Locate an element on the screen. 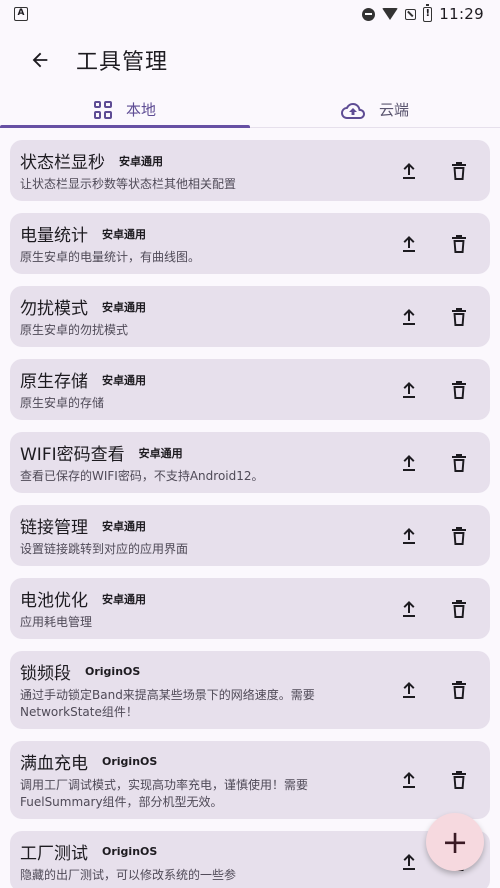 The width and height of the screenshot is (500, 888). tool-card: 链接管理 安卓通用 设置链接跳转到对应的应用界面 is located at coordinates (250, 535).